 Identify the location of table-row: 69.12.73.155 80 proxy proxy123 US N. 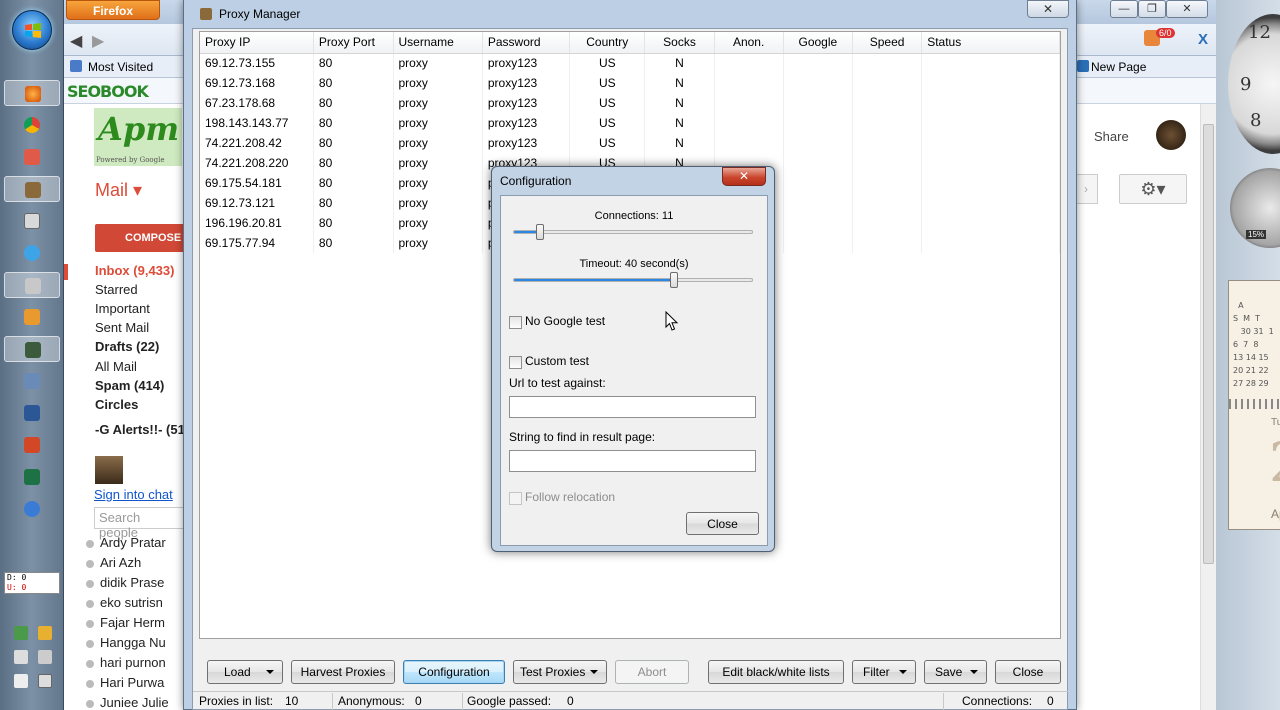
(630, 63).